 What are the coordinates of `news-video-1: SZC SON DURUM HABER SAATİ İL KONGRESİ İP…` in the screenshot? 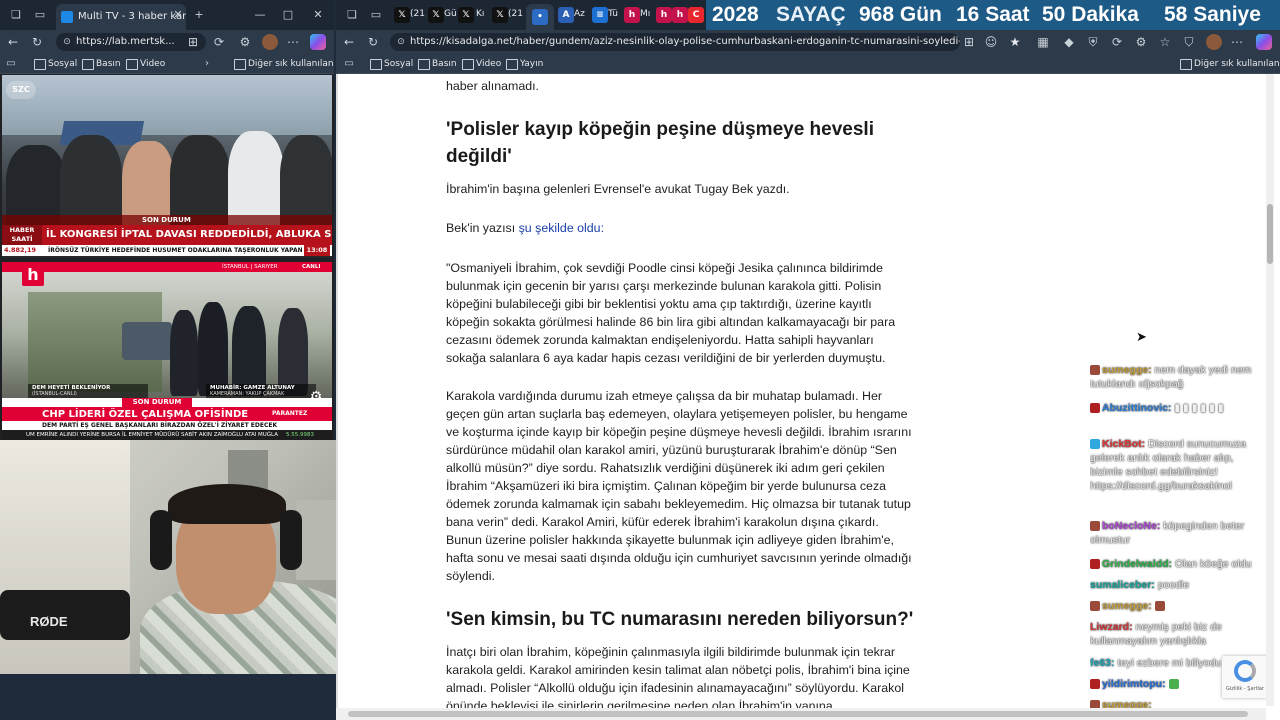 It's located at (167, 166).